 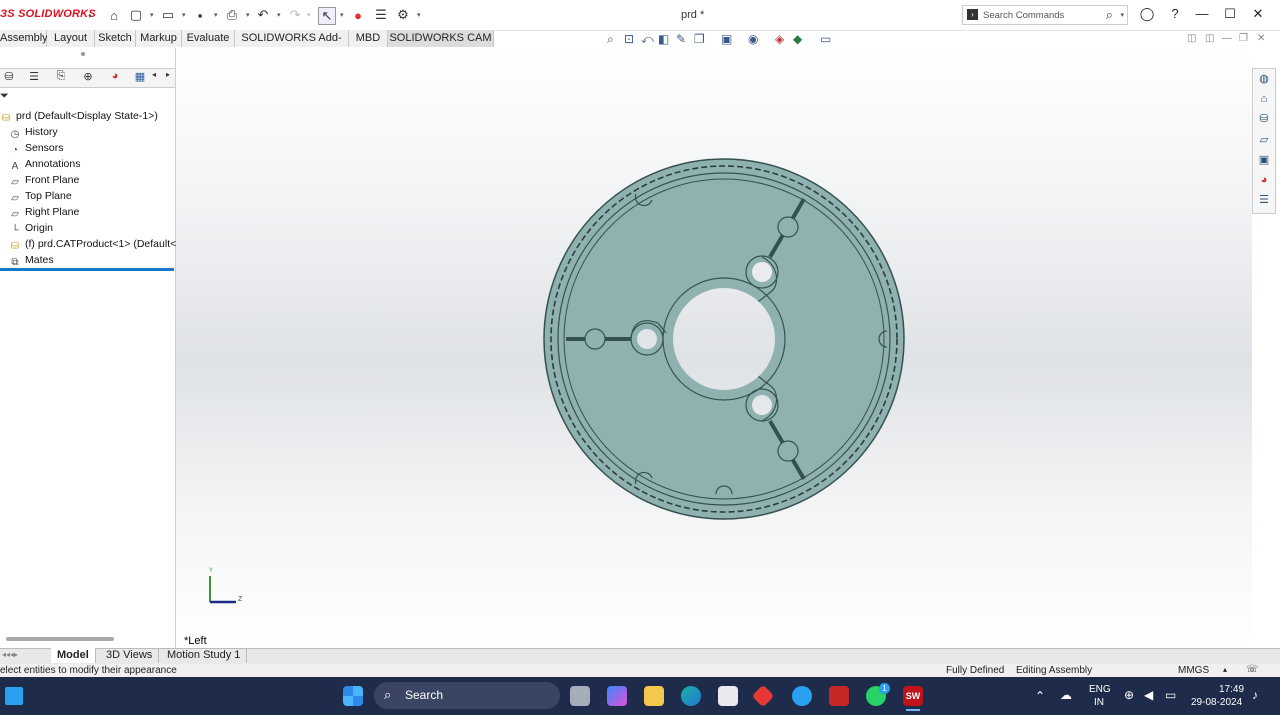 I want to click on help-app-icon, so click(x=802, y=696).